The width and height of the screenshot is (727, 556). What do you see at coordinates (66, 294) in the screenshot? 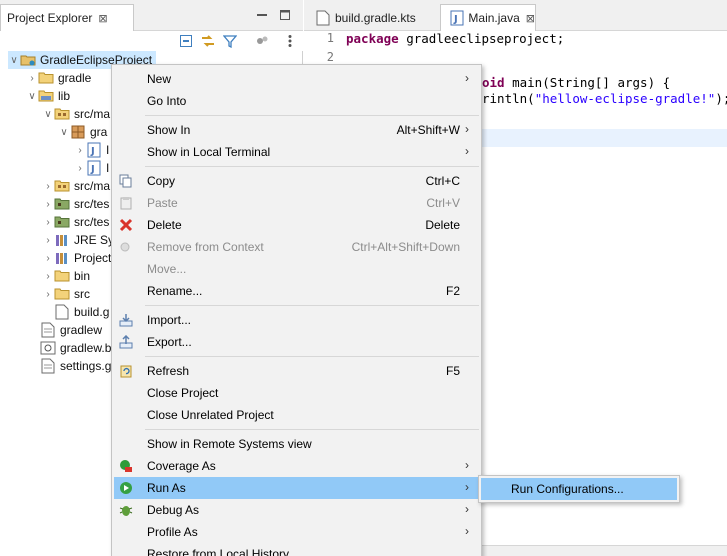
I see `tree-item-src: › src` at bounding box center [66, 294].